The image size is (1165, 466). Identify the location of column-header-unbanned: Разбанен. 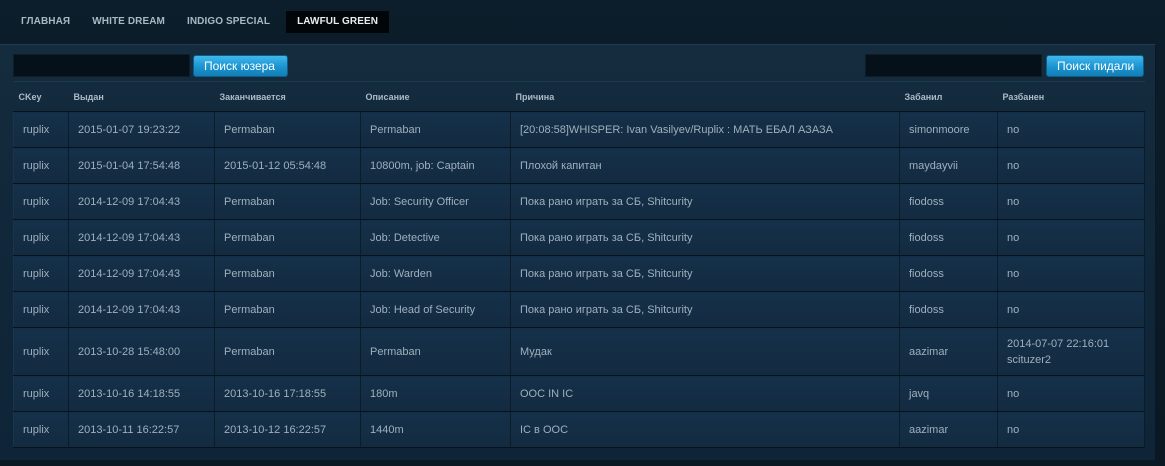
(1071, 96).